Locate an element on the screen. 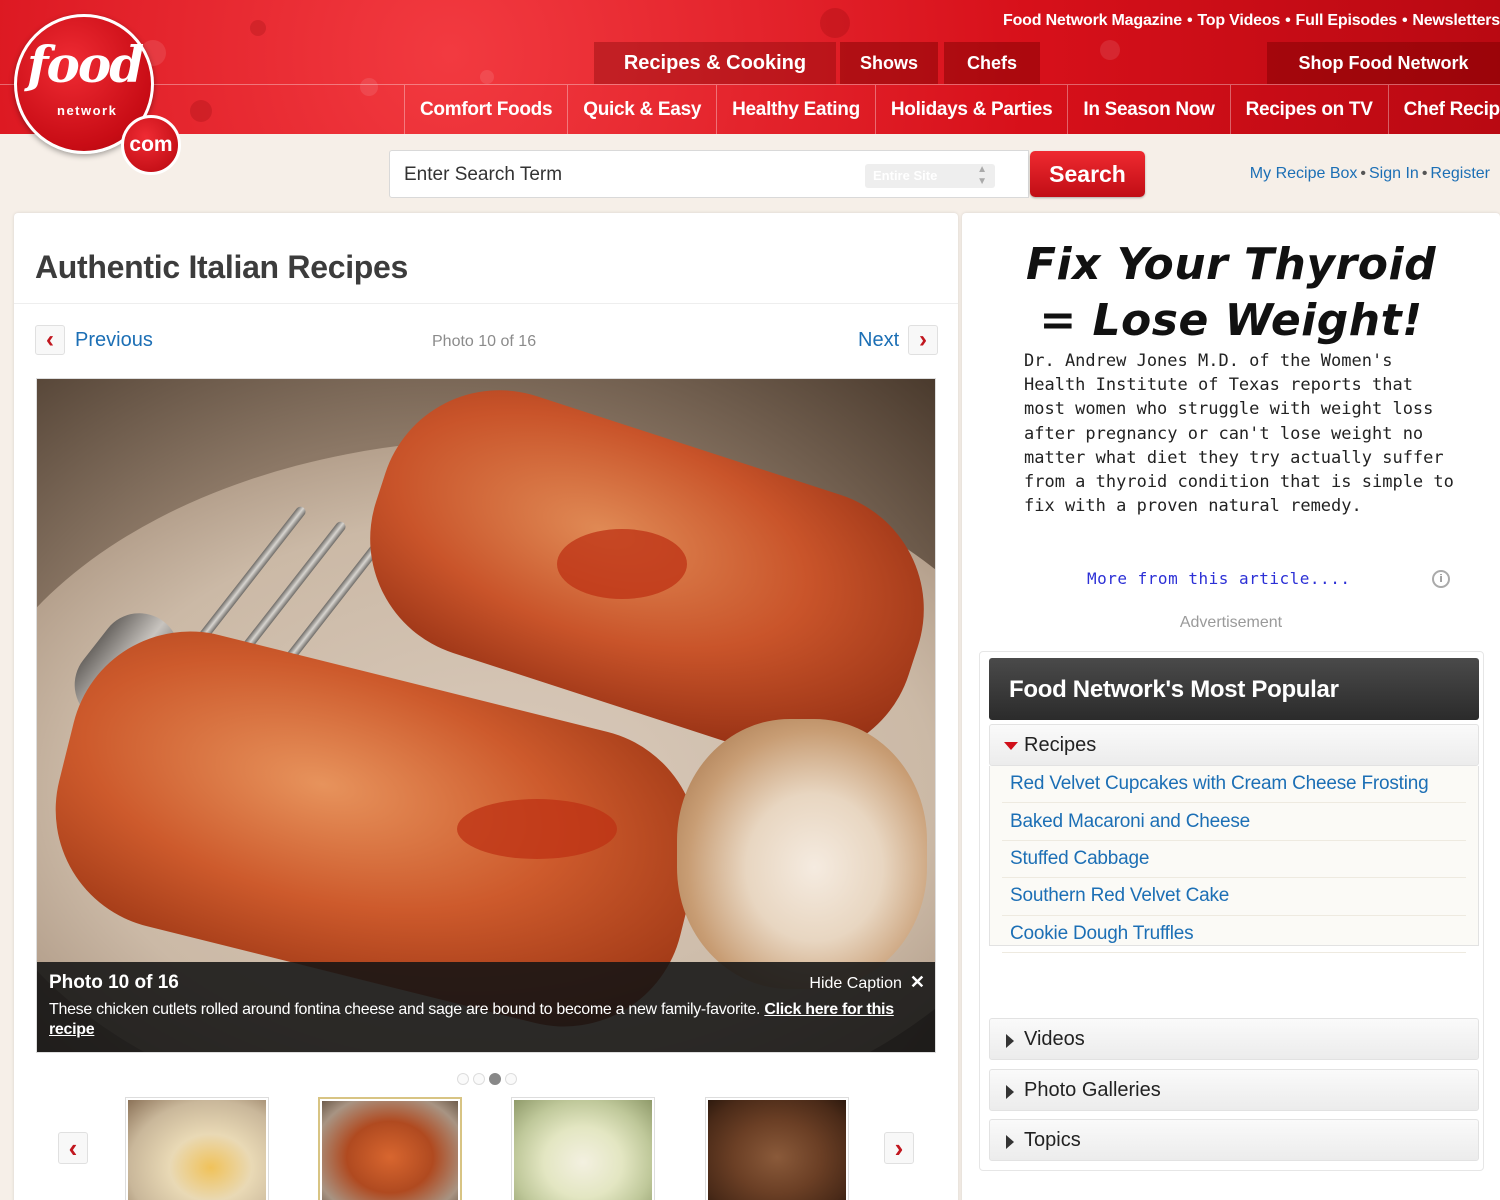 This screenshot has height=1200, width=1500. page-title: Authentic Italian Recipes is located at coordinates (222, 267).